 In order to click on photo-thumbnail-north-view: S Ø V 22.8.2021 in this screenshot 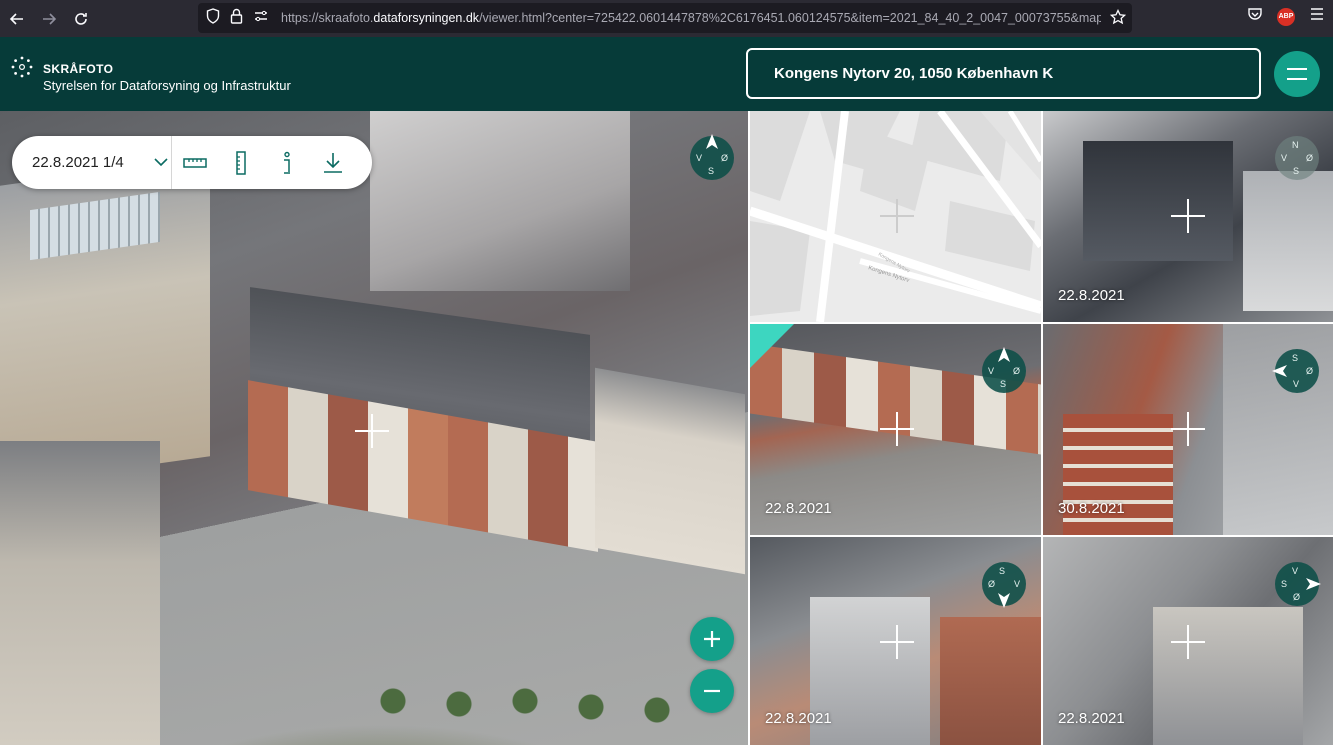, I will do `click(895, 641)`.